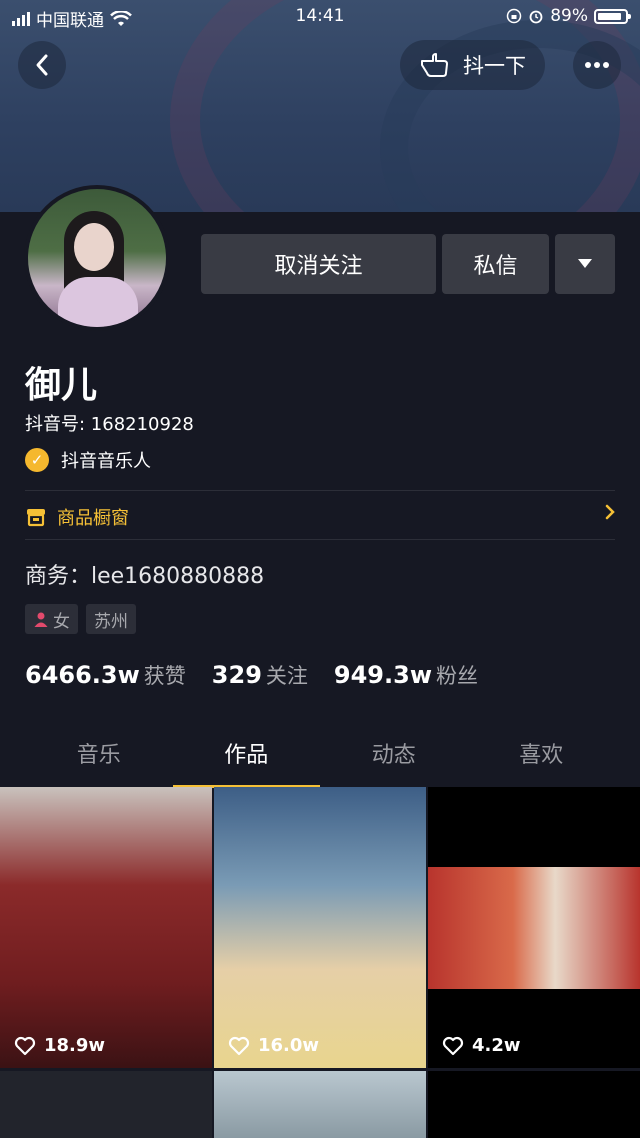  I want to click on avatar-face, so click(94, 247).